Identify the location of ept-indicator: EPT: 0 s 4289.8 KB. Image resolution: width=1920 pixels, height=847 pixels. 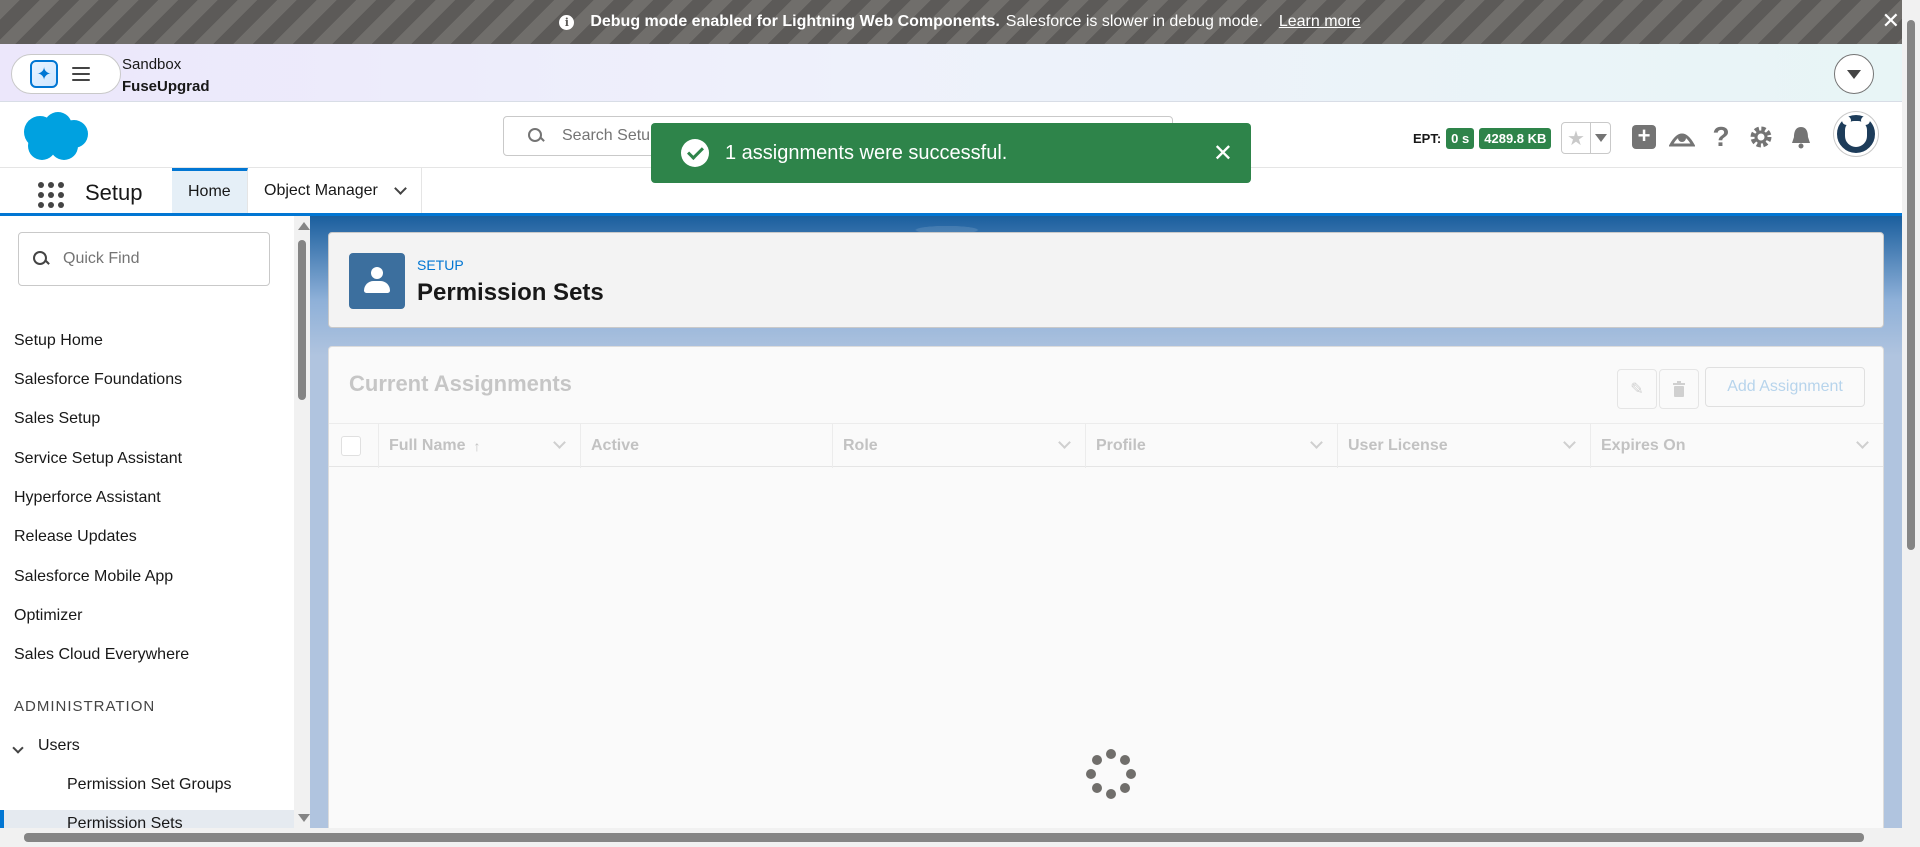
(1482, 138).